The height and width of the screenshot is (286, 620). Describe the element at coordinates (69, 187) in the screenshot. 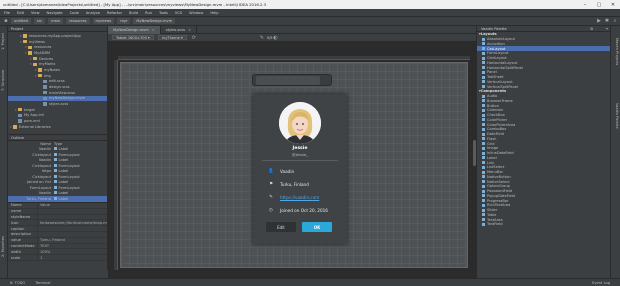

I see `component-type: FormLayout` at that location.